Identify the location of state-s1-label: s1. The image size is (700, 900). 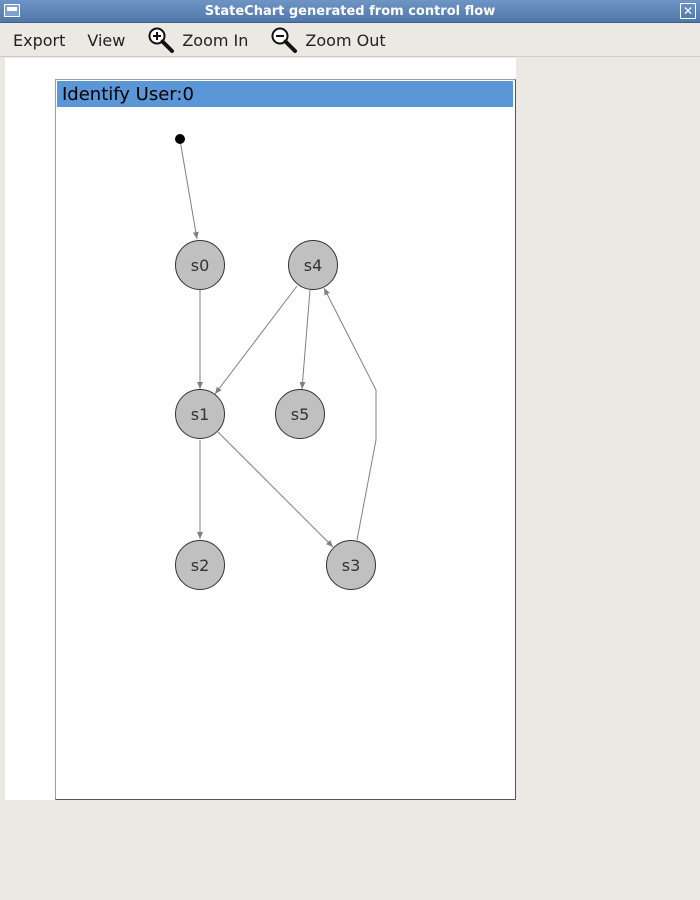
(200, 414).